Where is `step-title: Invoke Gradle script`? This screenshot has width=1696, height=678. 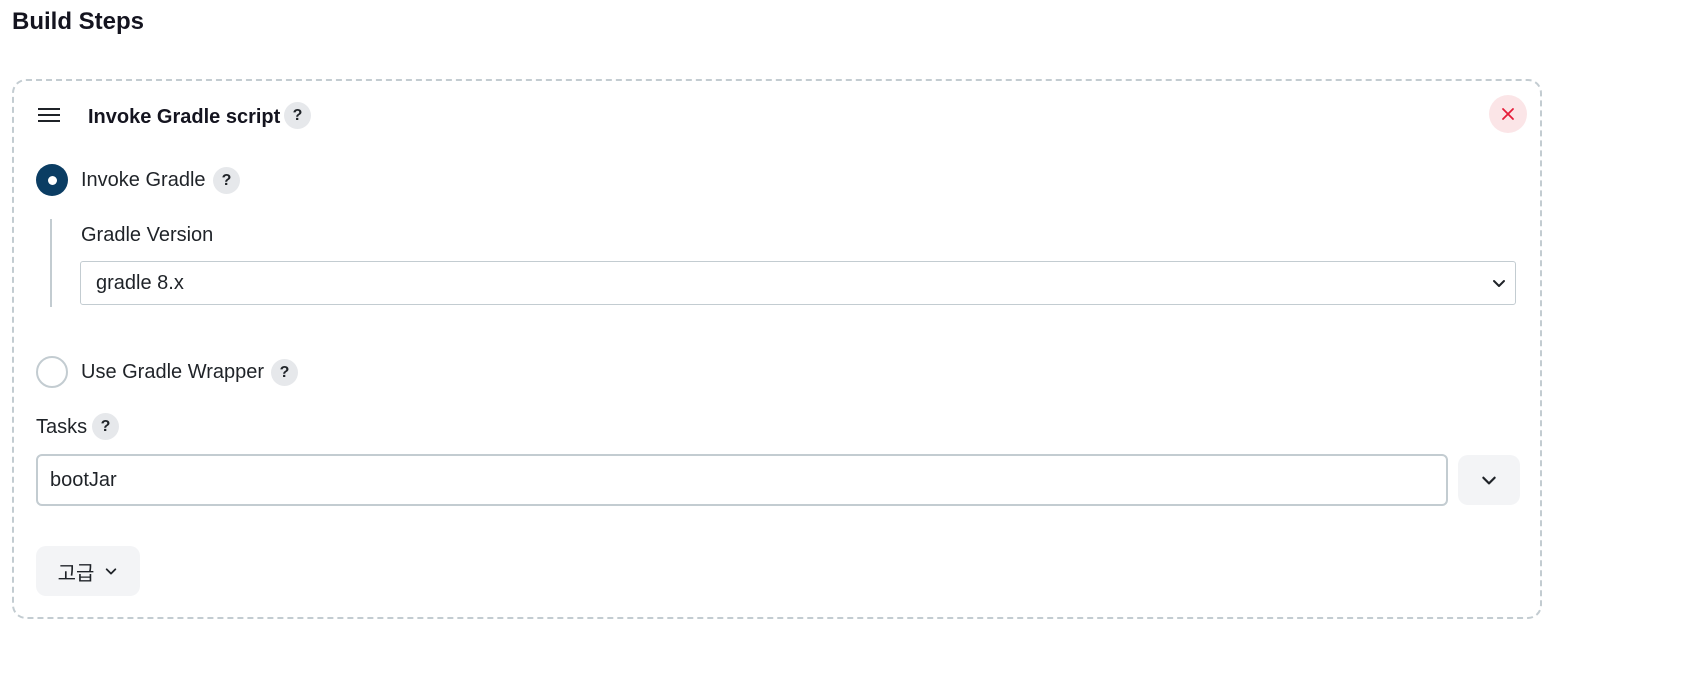 step-title: Invoke Gradle script is located at coordinates (184, 117).